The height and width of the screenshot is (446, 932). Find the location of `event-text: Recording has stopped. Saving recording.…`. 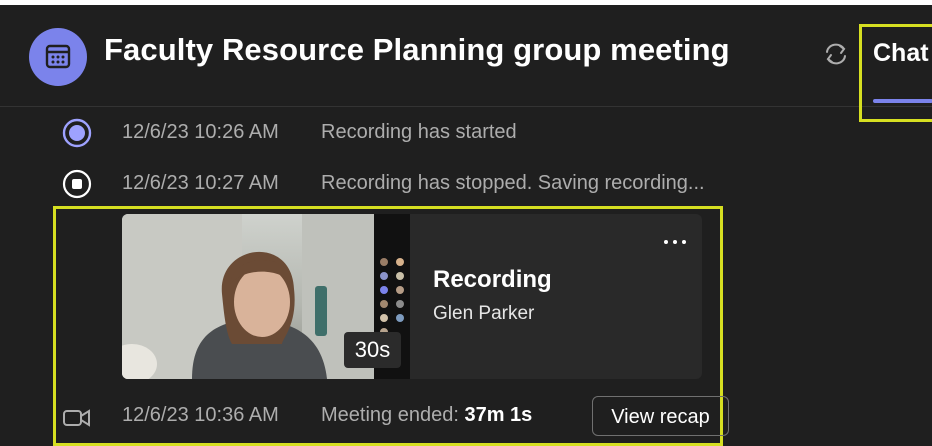

event-text: Recording has stopped. Saving recording.… is located at coordinates (513, 183).